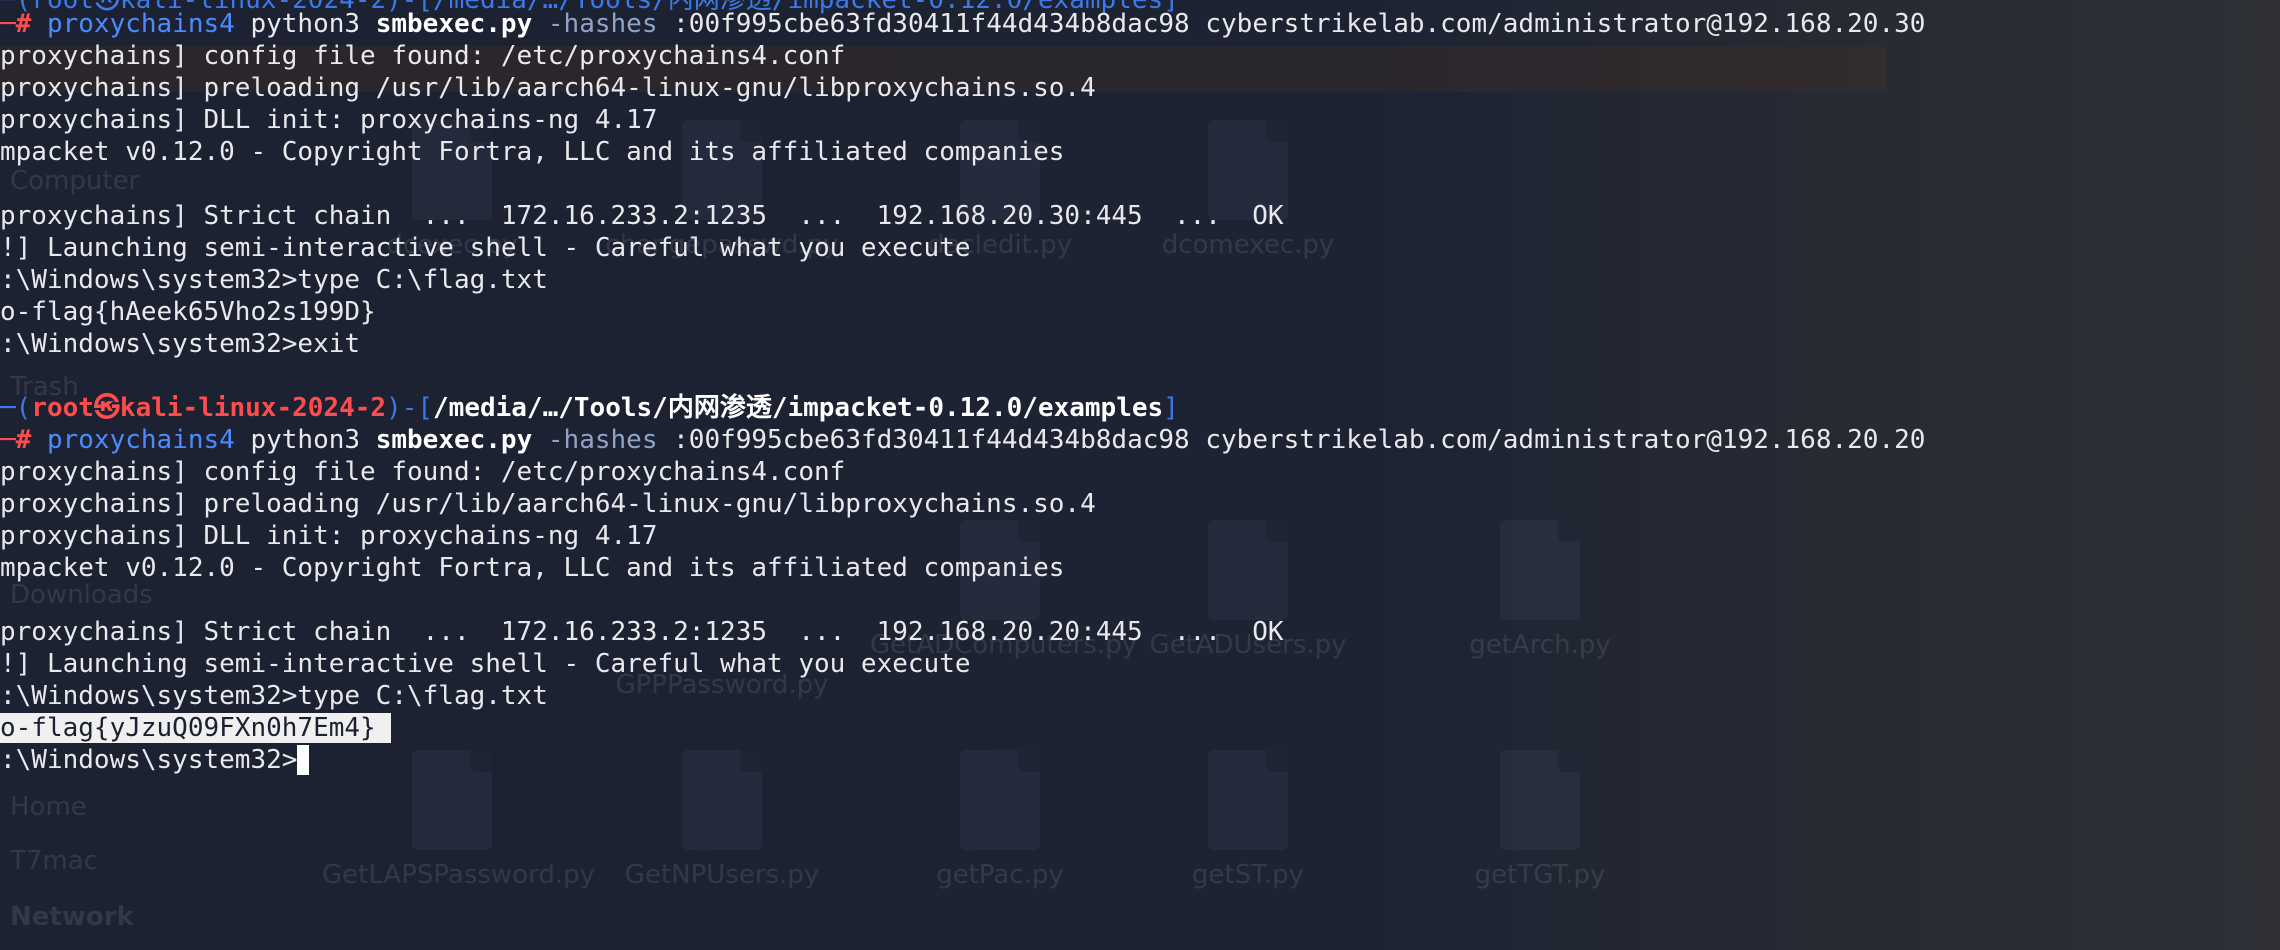 This screenshot has height=950, width=2280. Describe the element at coordinates (155, 760) in the screenshot. I see `active-prompt: :\Windows\system32>` at that location.